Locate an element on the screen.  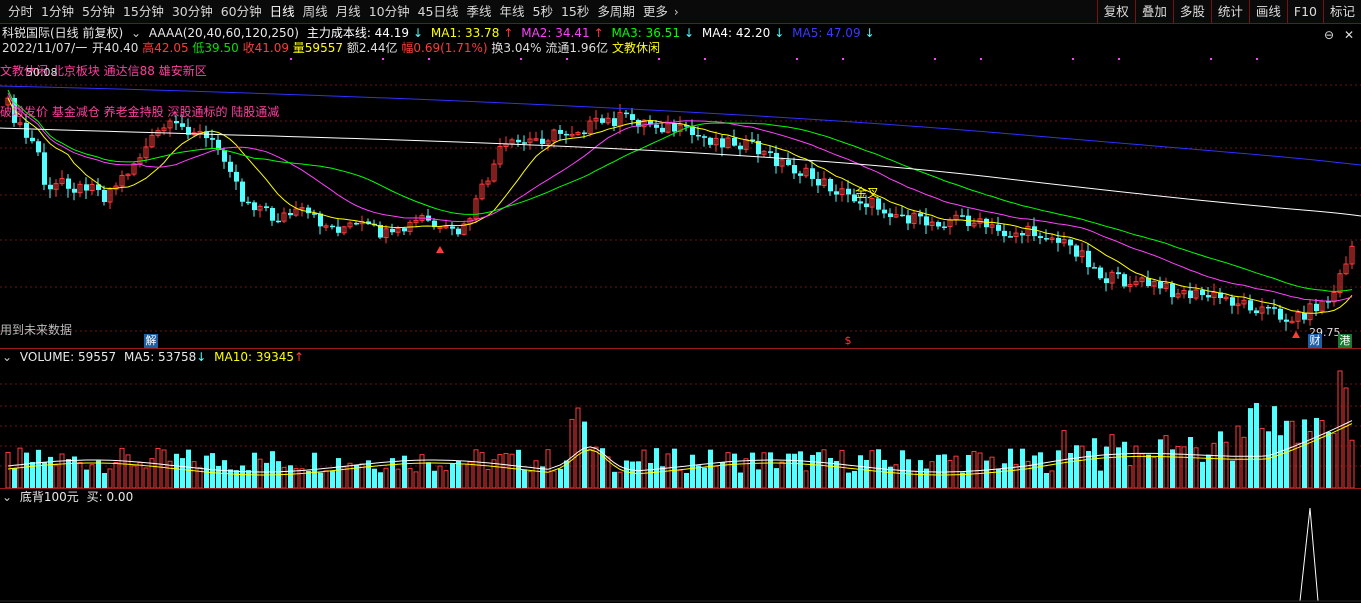
toolbar-6: 标记 is located at coordinates (1341, 12).